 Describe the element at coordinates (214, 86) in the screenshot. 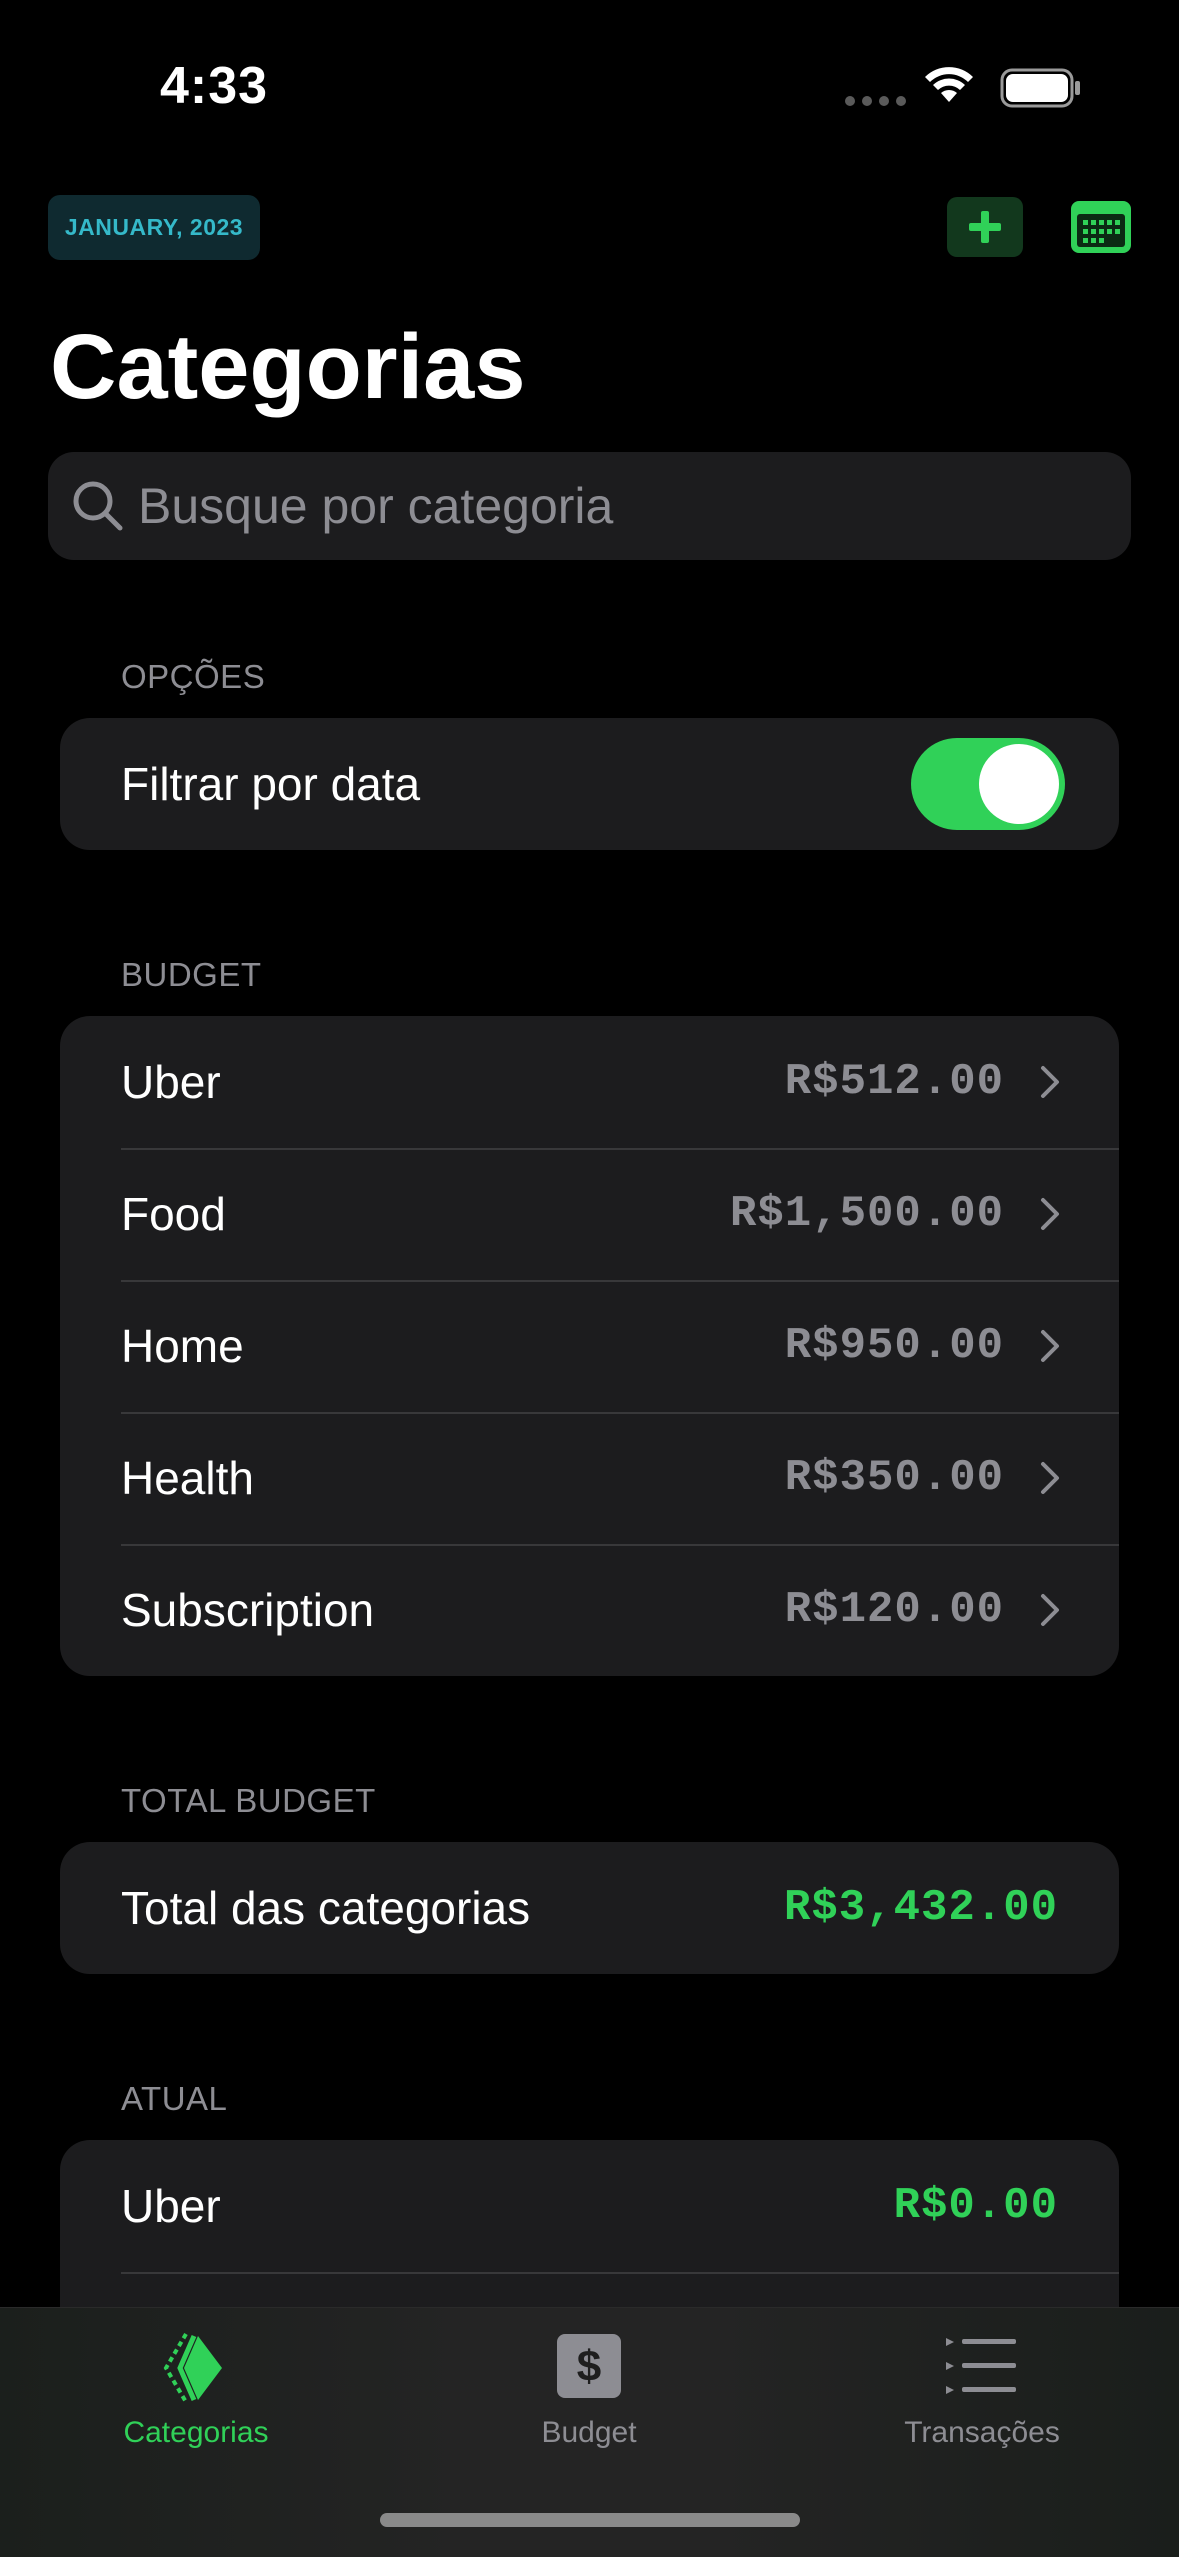

I see `status-time: 4:33` at that location.